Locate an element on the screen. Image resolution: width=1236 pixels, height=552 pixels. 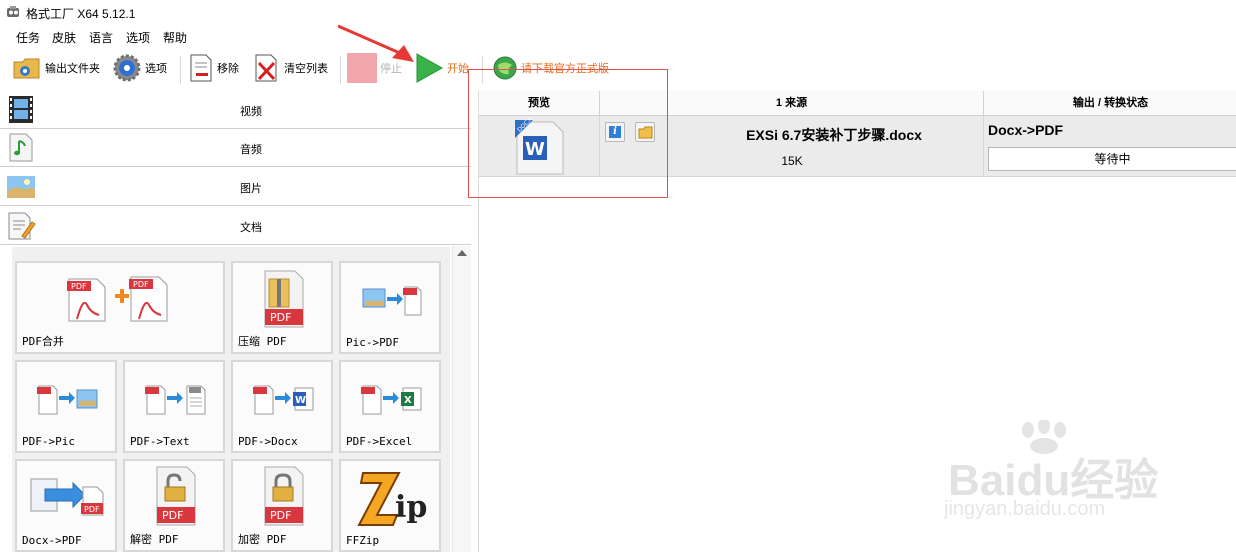
tool-pdf-compress: PDF 压缩 PDF is located at coordinates (282, 307).